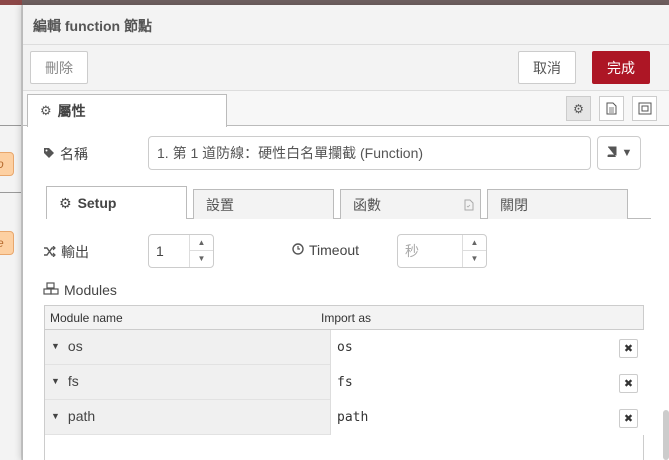 The height and width of the screenshot is (460, 669). I want to click on outputs-label: 輸出, so click(66, 252).